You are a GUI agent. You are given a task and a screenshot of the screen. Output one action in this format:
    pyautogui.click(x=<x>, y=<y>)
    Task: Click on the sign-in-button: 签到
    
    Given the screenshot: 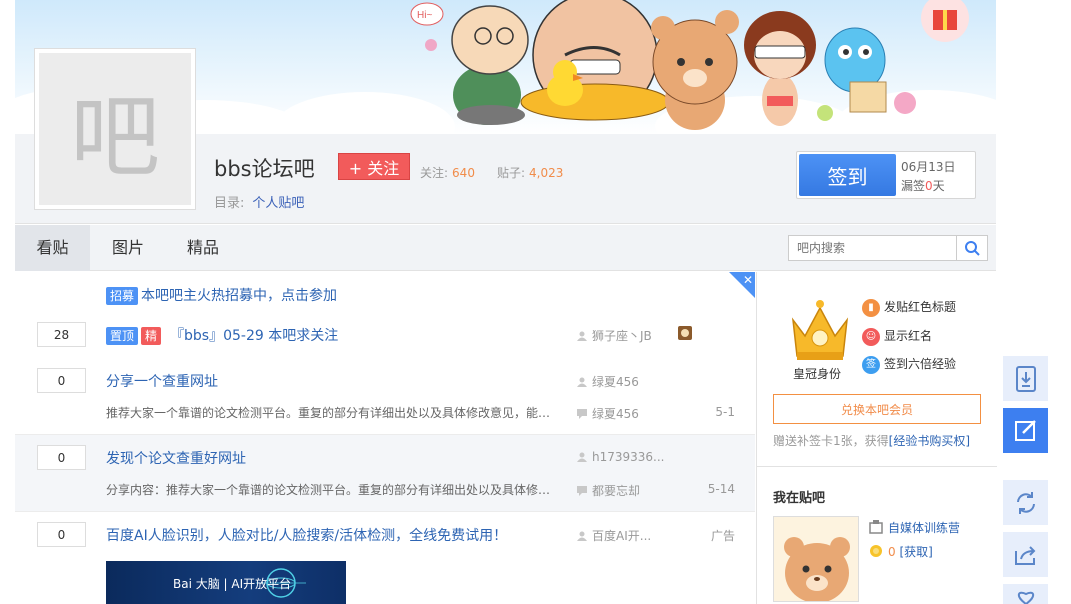 What is the action you would take?
    pyautogui.click(x=847, y=175)
    